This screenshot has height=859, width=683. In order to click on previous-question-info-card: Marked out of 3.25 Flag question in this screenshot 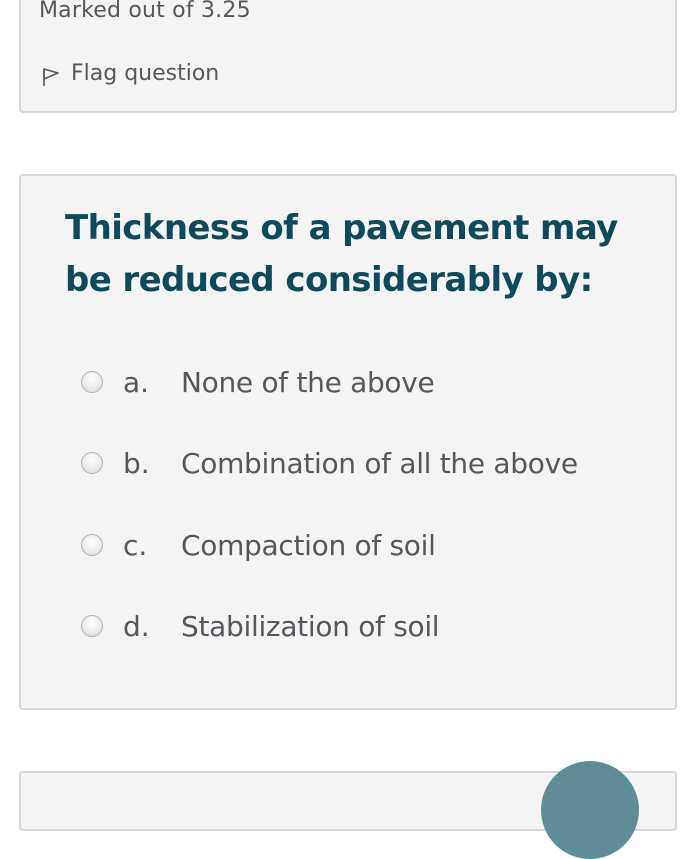, I will do `click(348, 56)`.